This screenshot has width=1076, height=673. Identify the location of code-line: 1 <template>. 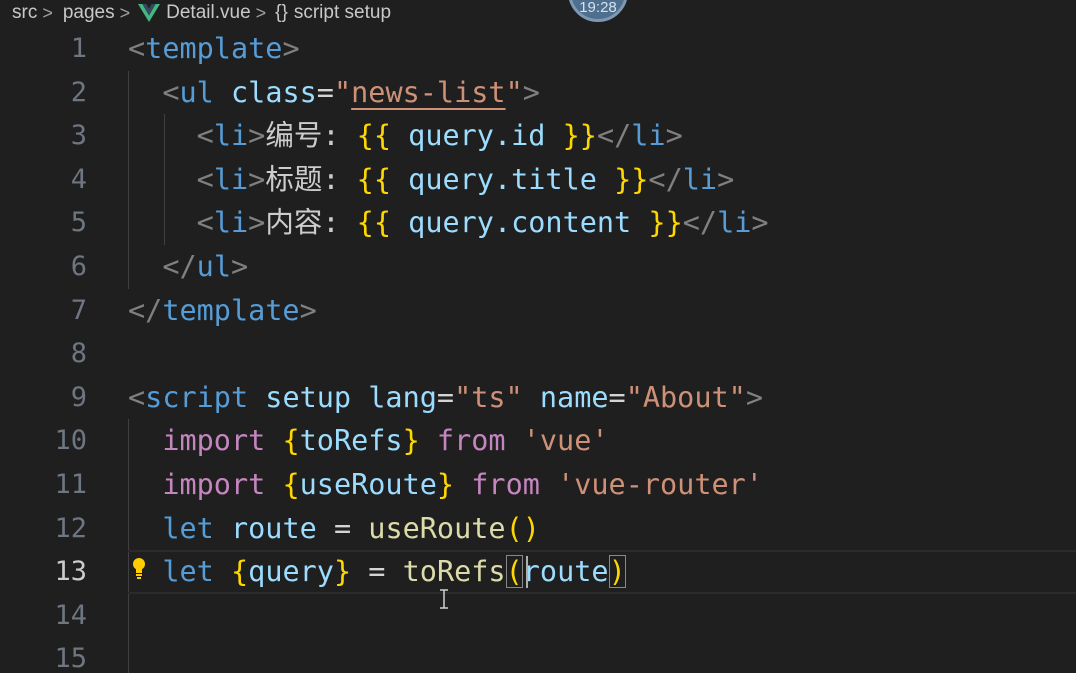
(538, 49).